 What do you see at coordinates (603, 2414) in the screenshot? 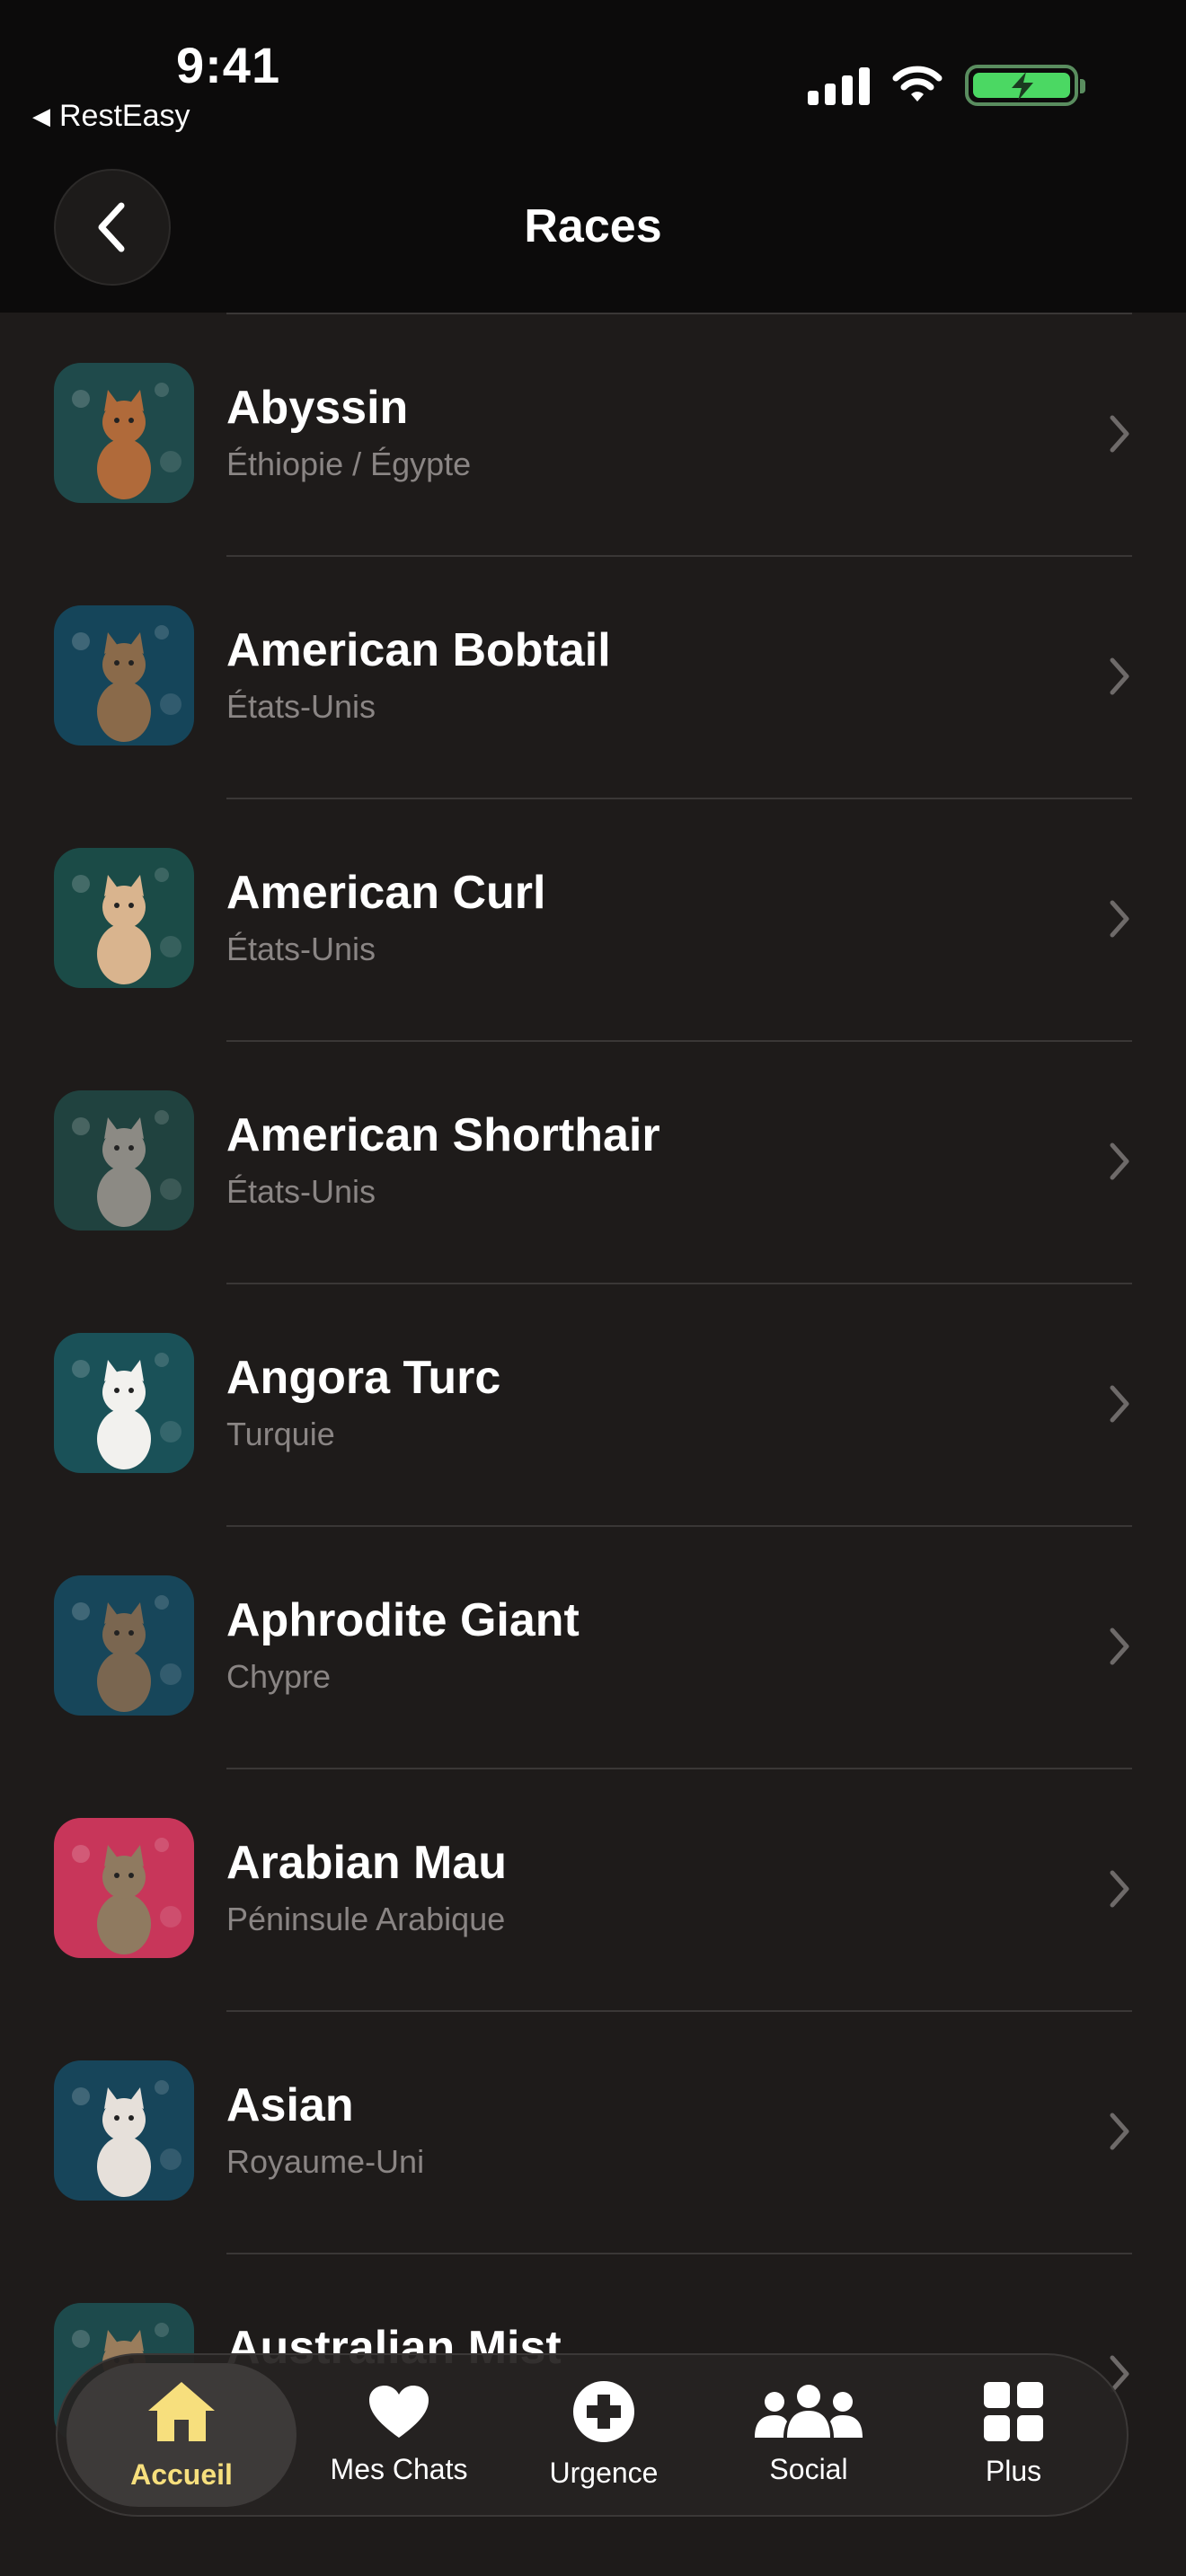
I see `cross-icon` at bounding box center [603, 2414].